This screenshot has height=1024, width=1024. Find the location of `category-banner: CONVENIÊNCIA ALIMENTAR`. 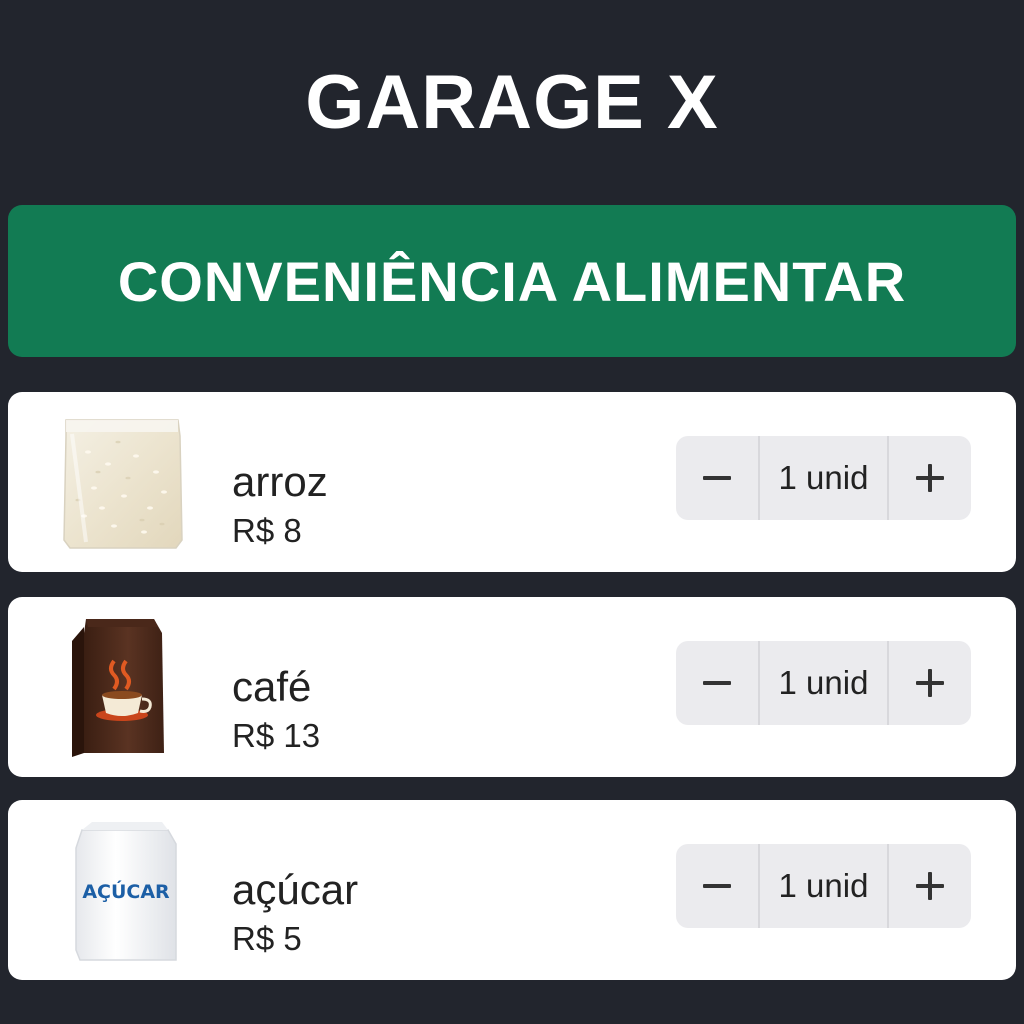

category-banner: CONVENIÊNCIA ALIMENTAR is located at coordinates (512, 281).